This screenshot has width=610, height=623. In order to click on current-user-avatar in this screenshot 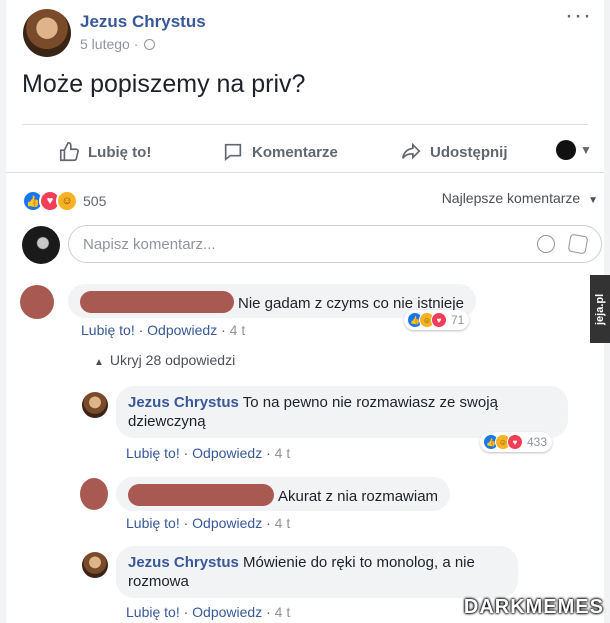, I will do `click(41, 245)`.